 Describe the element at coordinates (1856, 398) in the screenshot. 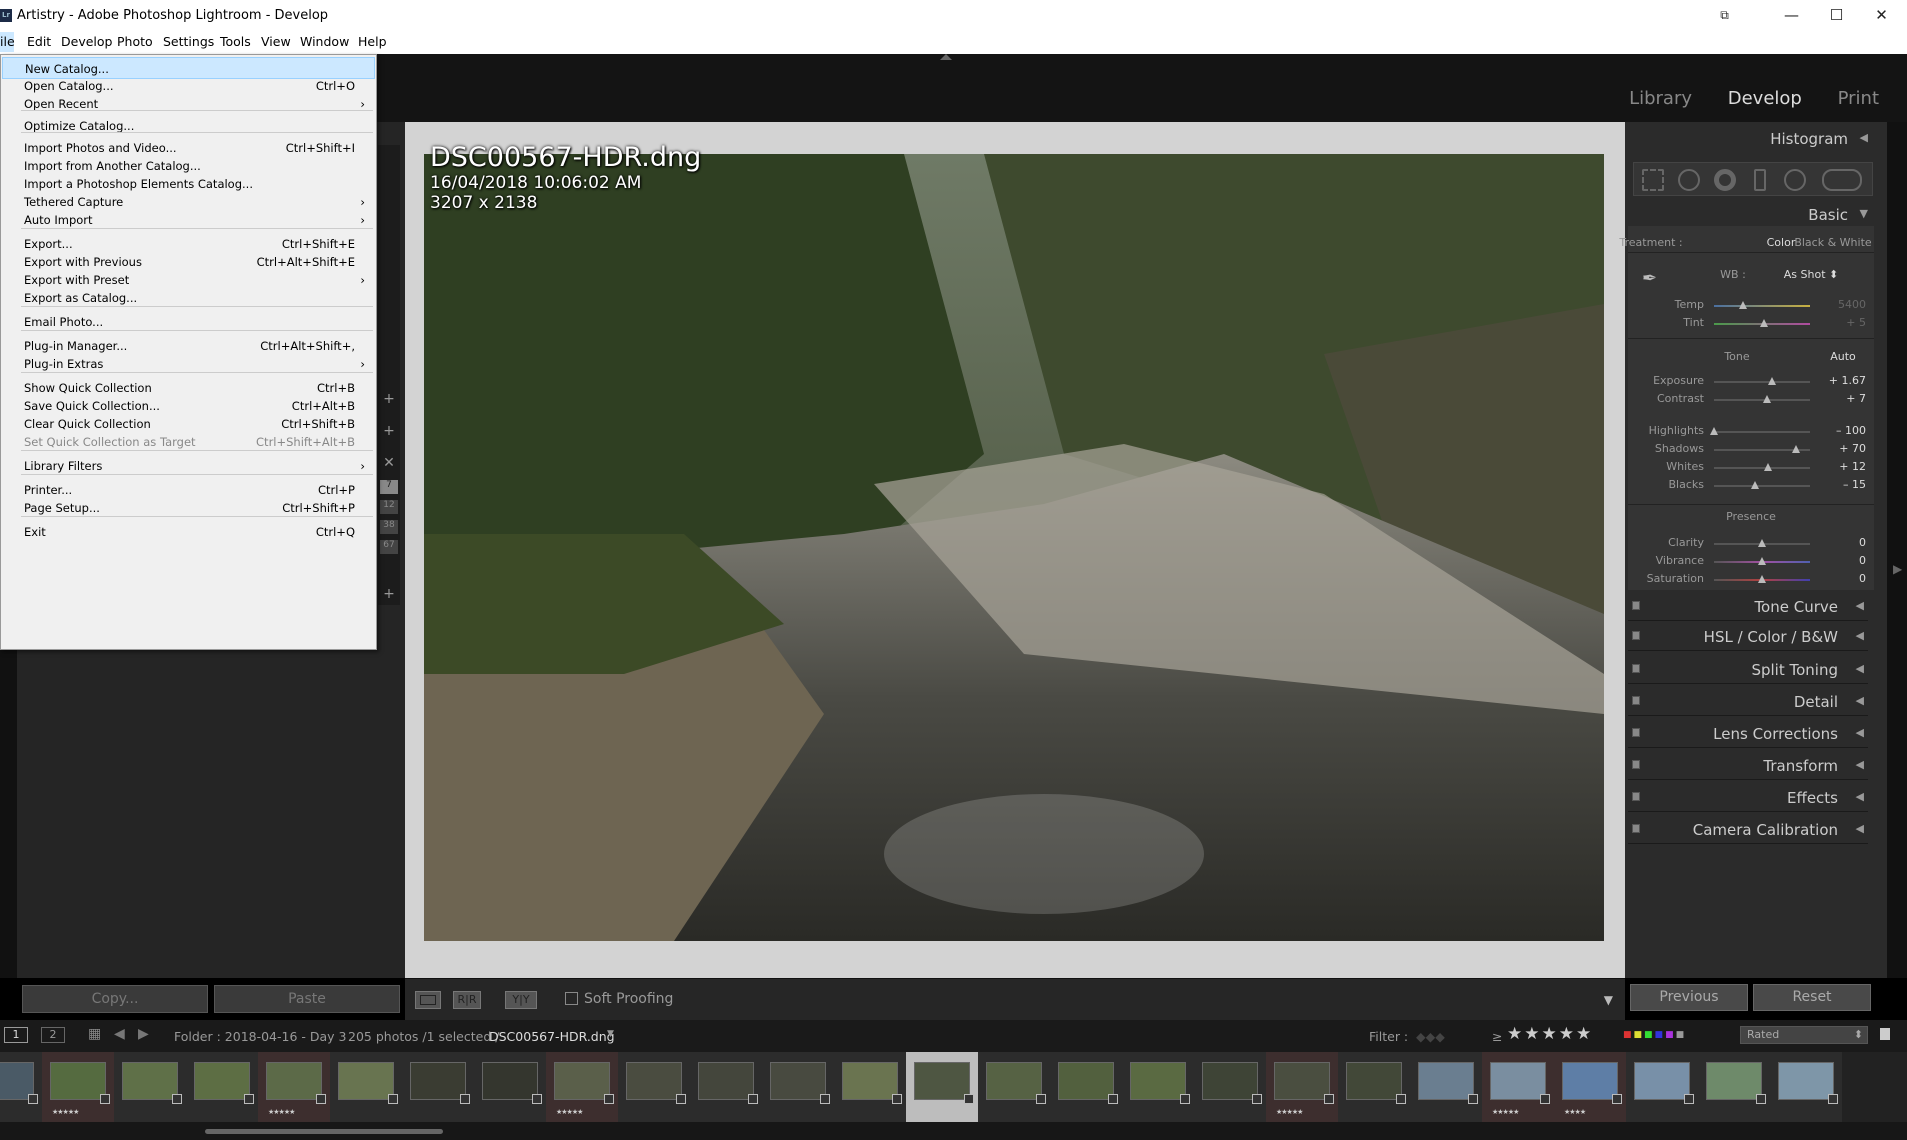

I see `slider-value: + 7` at that location.